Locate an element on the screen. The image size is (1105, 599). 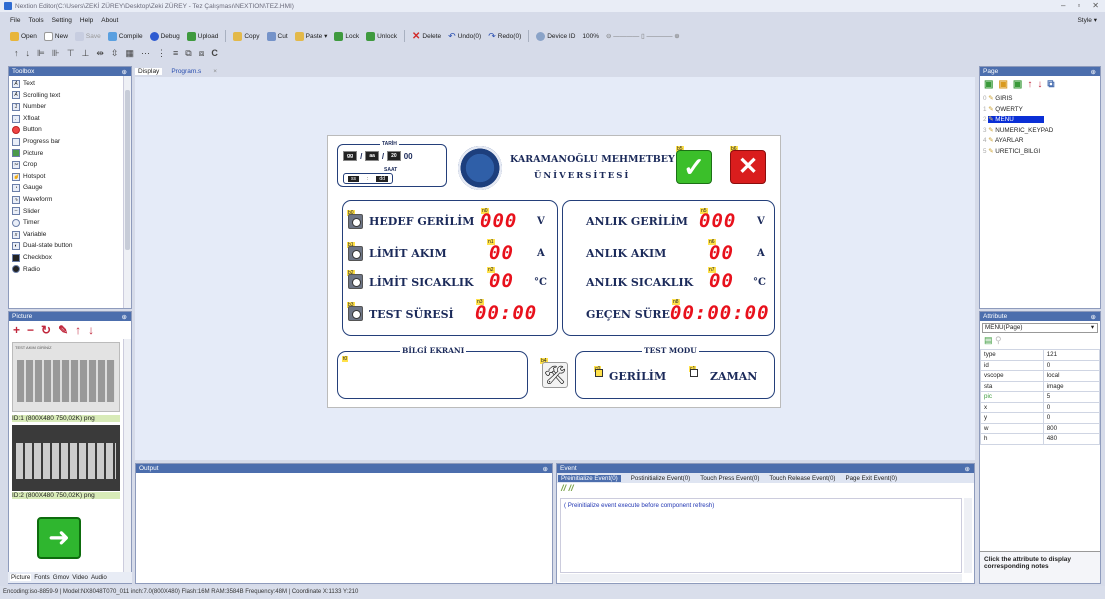
attribute-row: type 121 is located at coordinates (1040, 355).